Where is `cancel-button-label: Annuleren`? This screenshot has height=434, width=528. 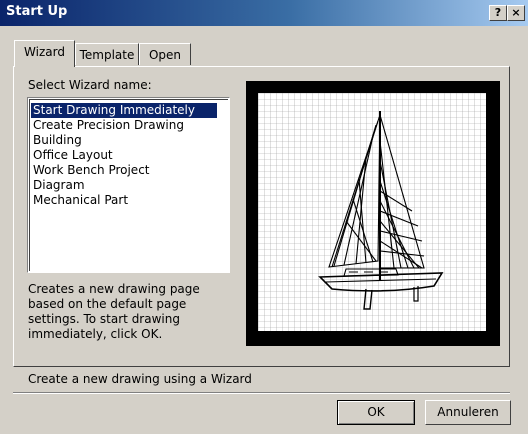 cancel-button-label: Annuleren is located at coordinates (468, 412).